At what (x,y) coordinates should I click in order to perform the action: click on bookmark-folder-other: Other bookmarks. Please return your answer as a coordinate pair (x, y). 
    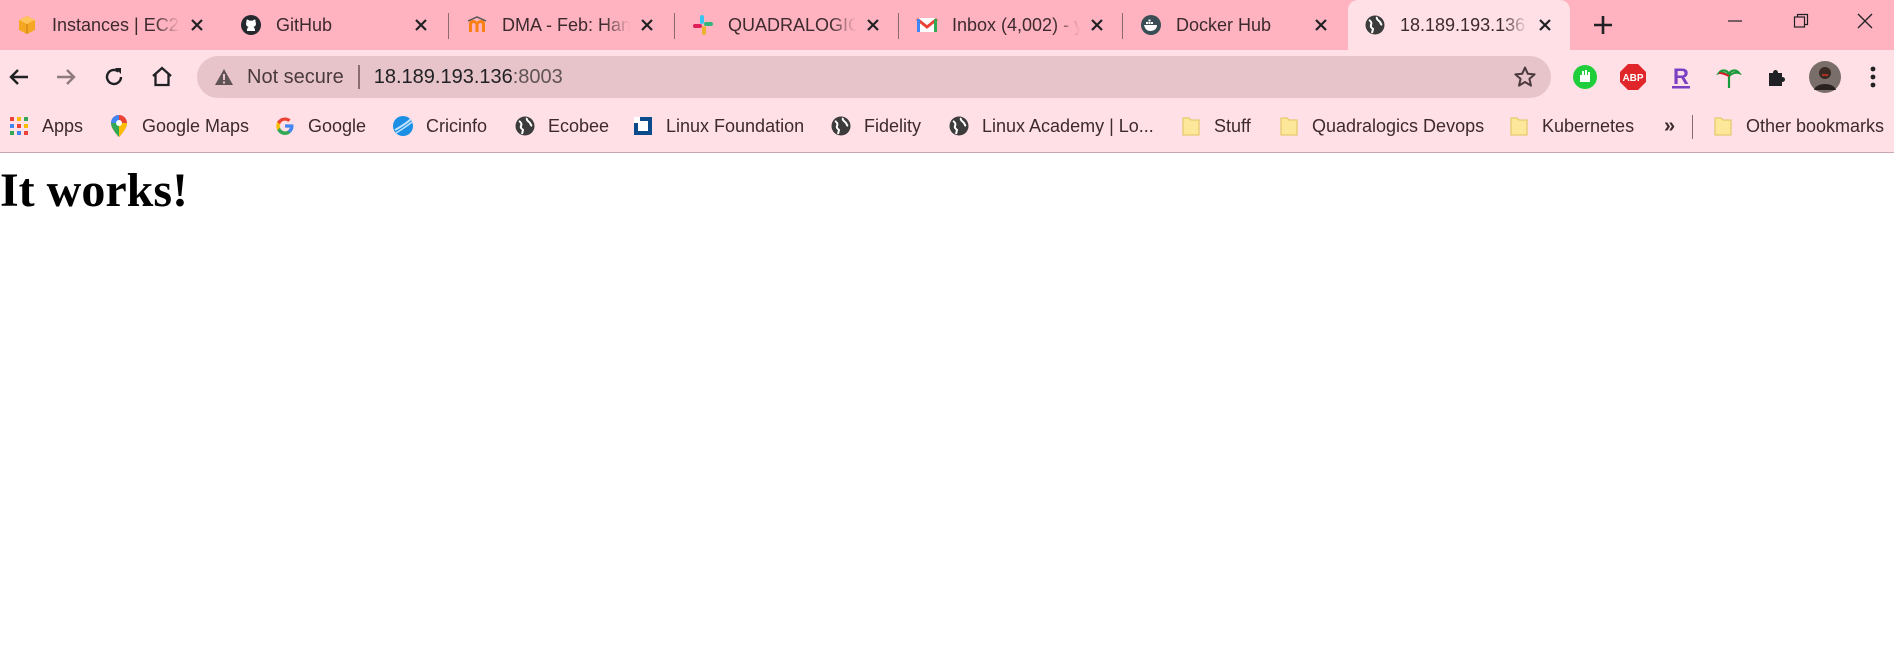
    Looking at the image, I should click on (1798, 126).